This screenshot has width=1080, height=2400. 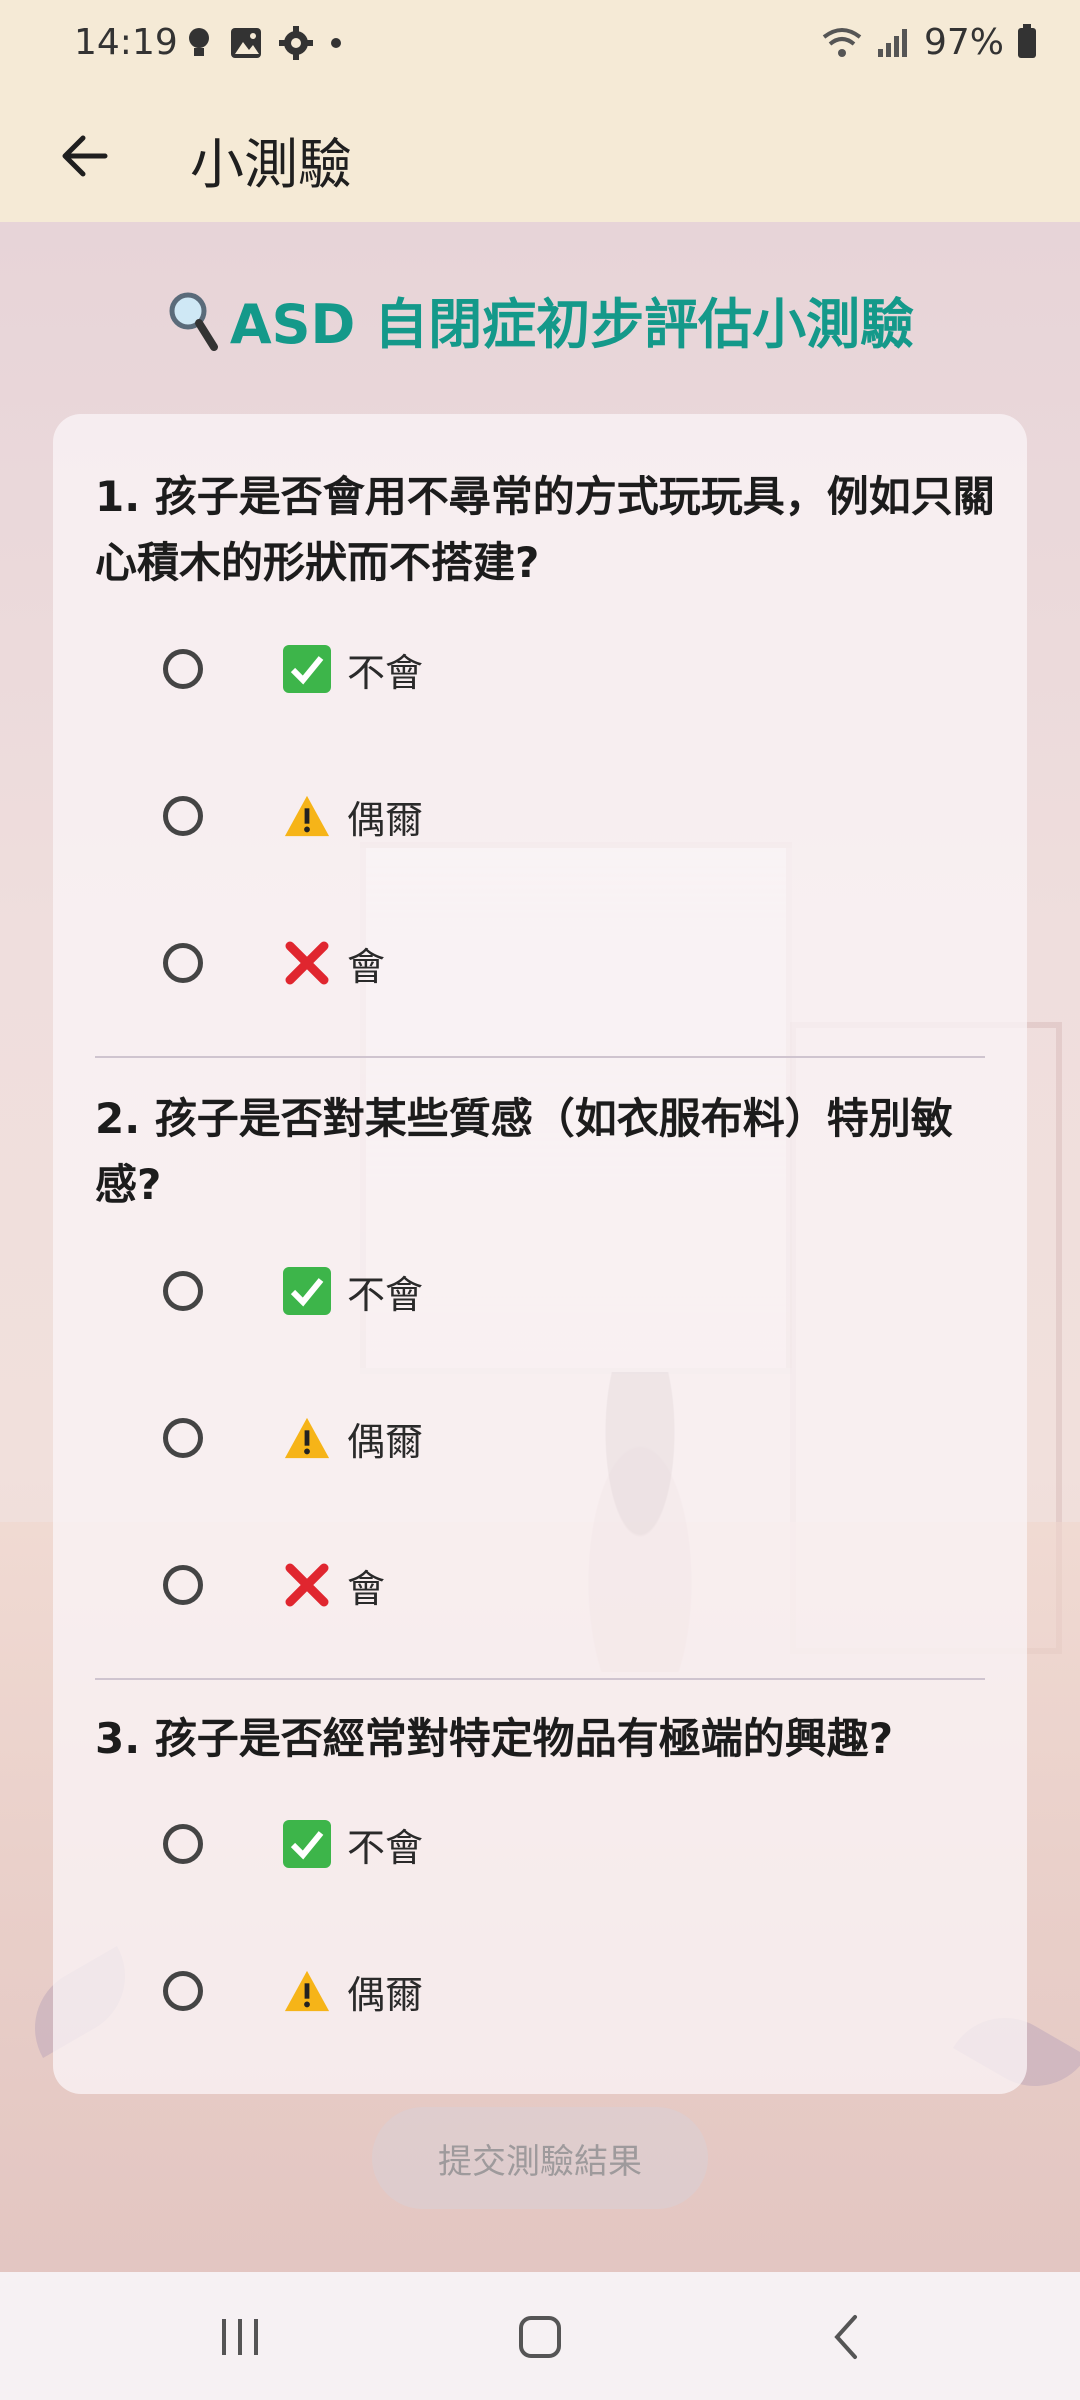 I want to click on battery-icon, so click(x=1027, y=40).